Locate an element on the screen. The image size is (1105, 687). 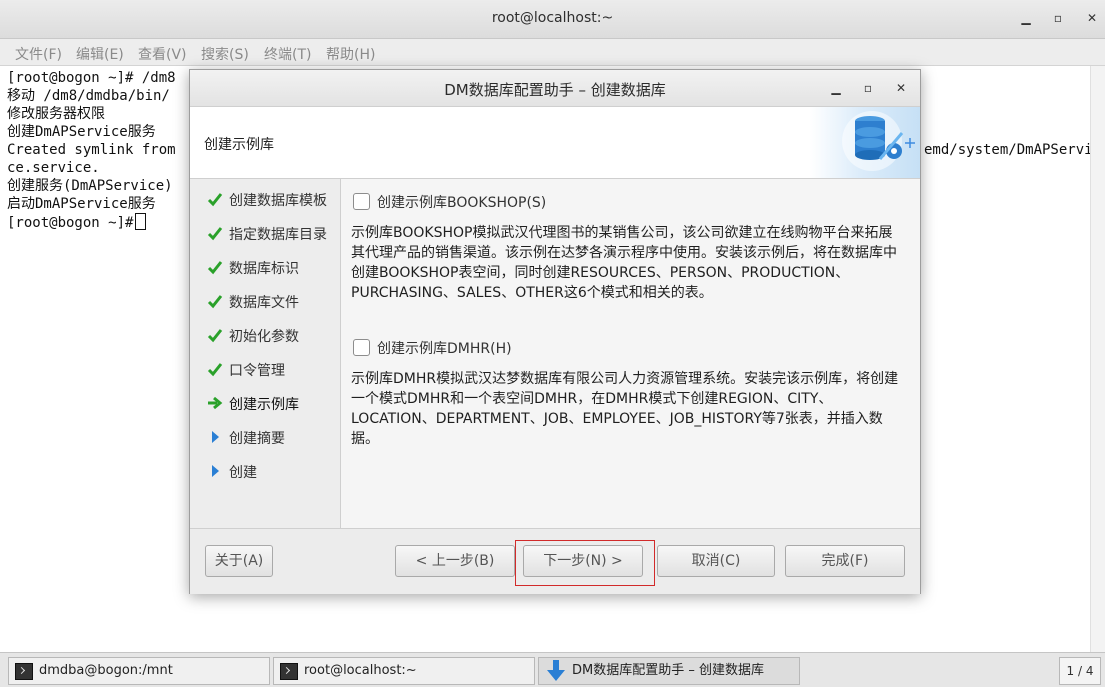
step-label: 创建数据库模板 is located at coordinates (278, 201).